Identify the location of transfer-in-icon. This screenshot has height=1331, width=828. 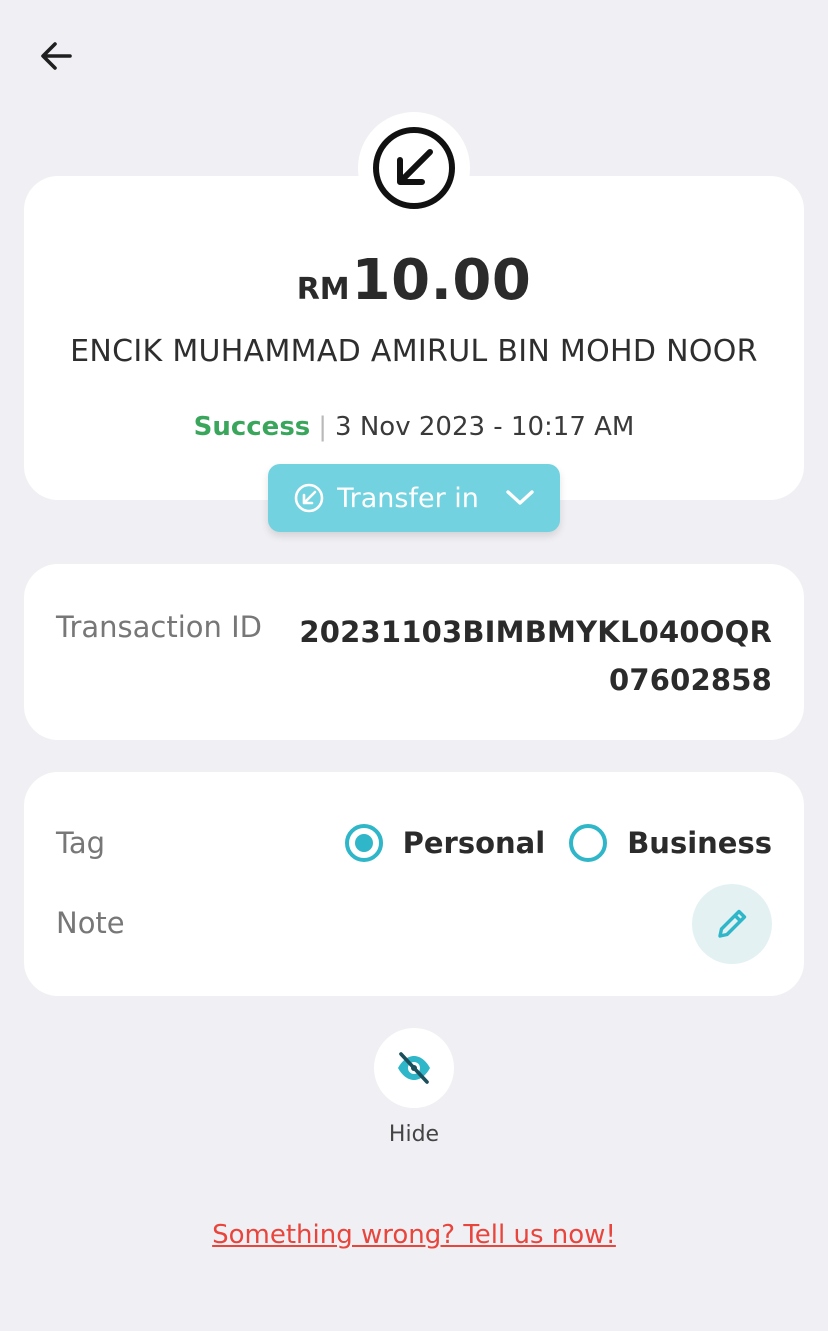
(309, 498).